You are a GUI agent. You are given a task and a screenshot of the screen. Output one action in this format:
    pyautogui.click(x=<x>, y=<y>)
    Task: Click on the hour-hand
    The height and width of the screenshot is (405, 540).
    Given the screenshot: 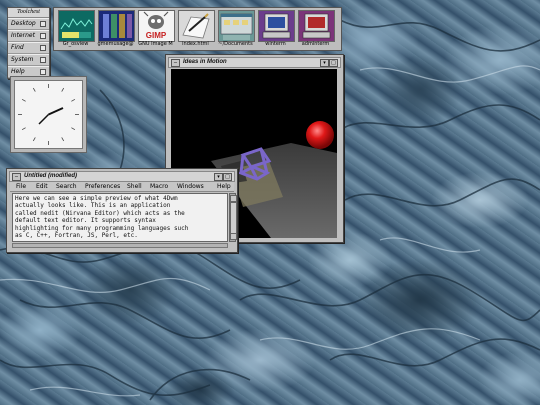 What is the action you would take?
    pyautogui.click(x=56, y=111)
    